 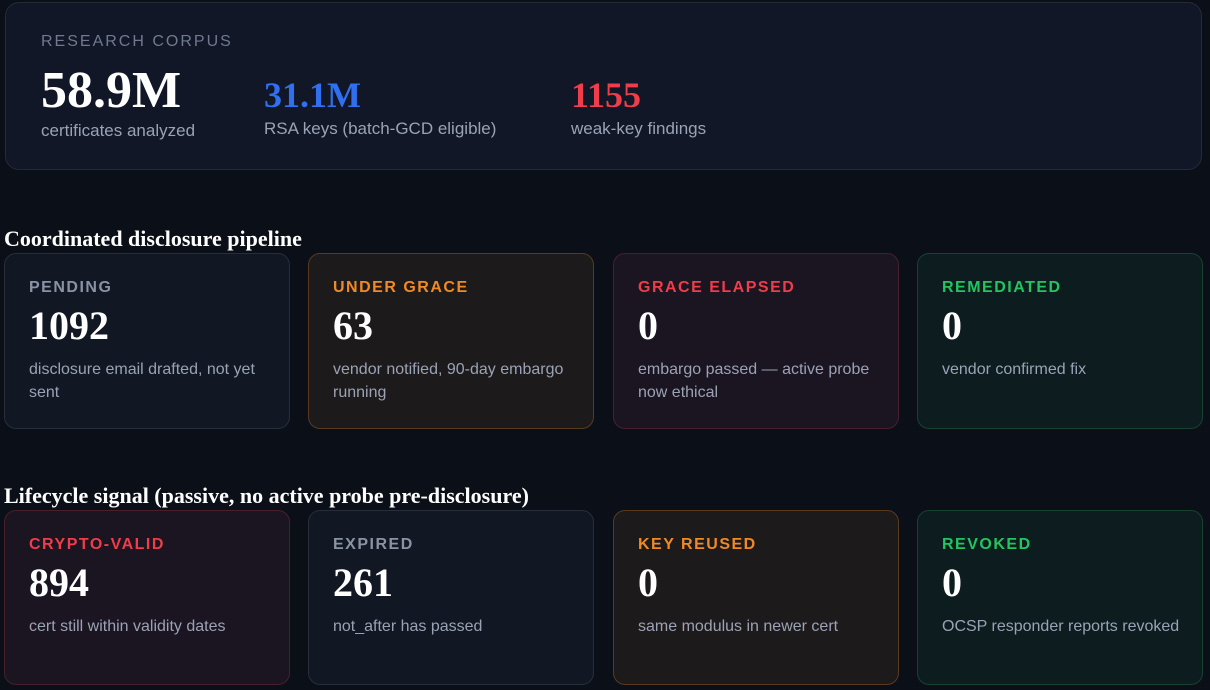 What do you see at coordinates (1061, 626) in the screenshot?
I see `card-description: OCSP responder reports revoked` at bounding box center [1061, 626].